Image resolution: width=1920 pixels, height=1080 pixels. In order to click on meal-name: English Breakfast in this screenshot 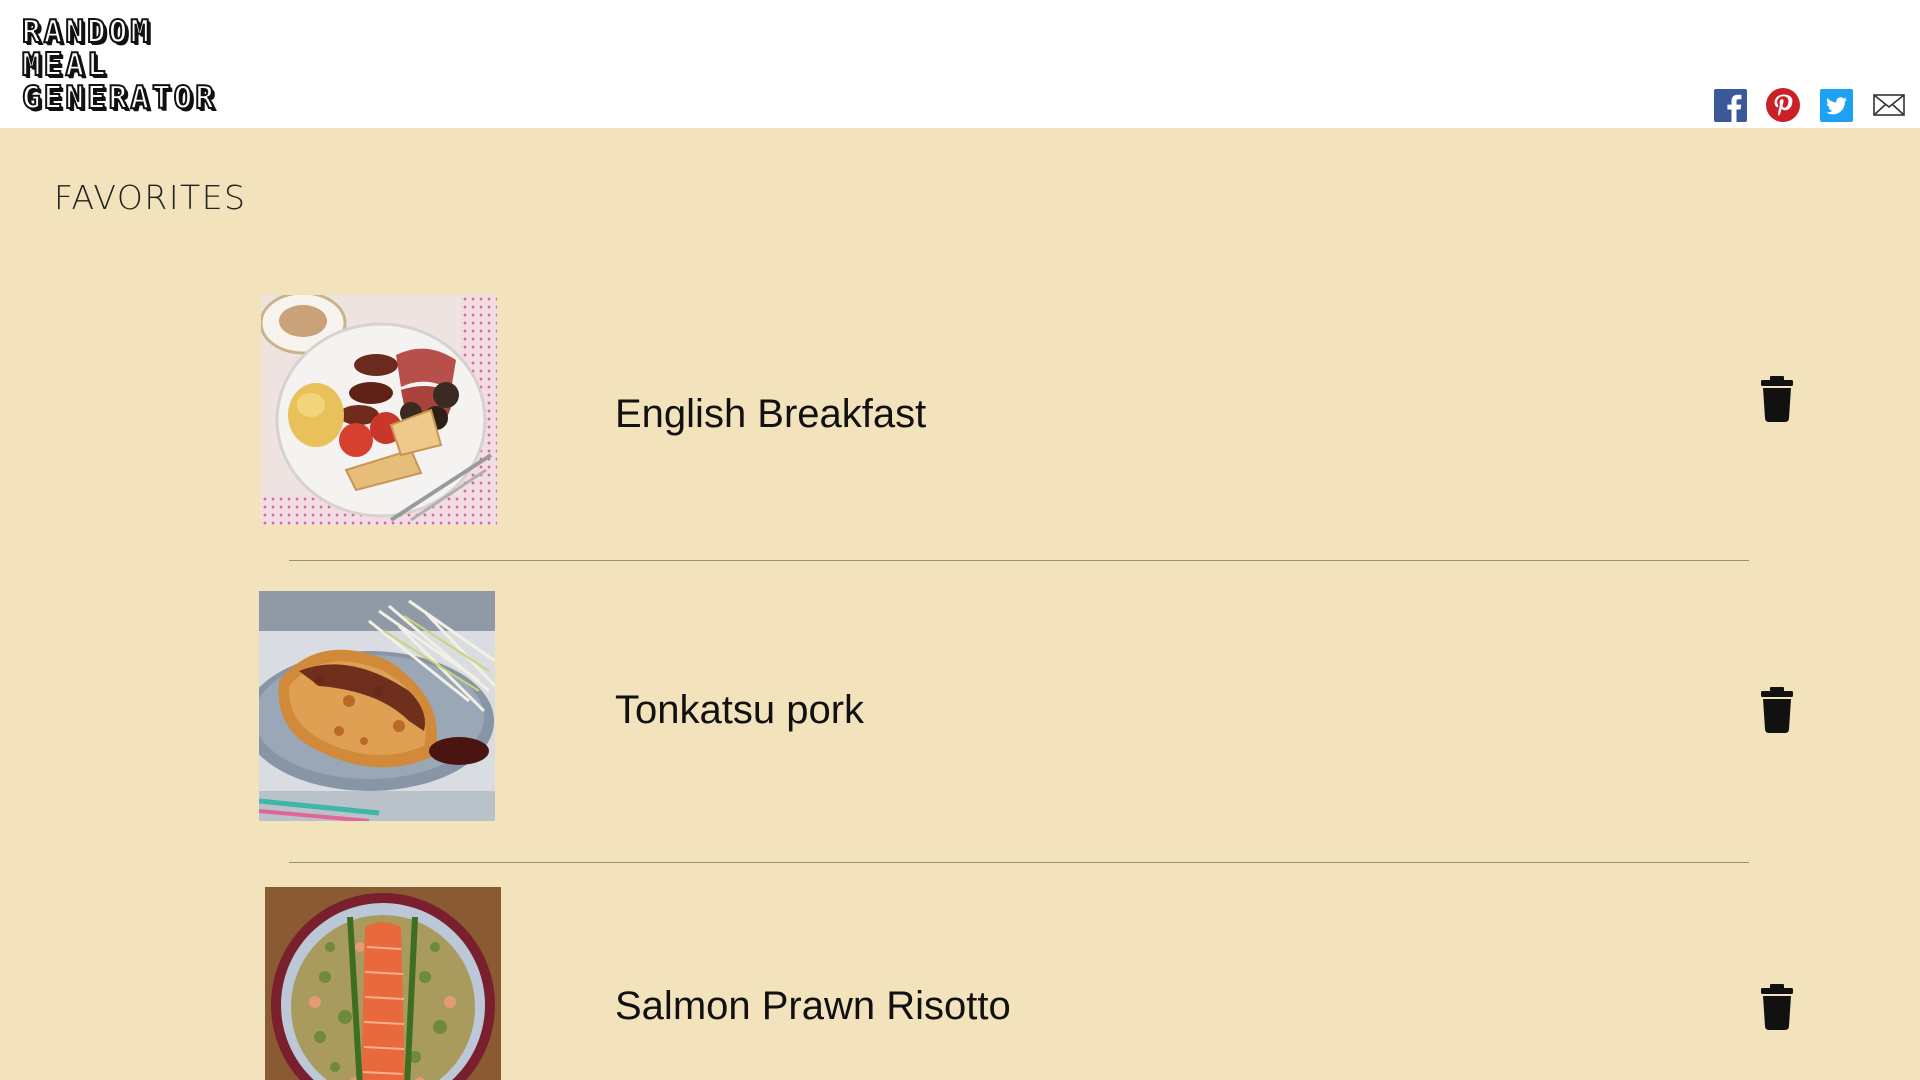, I will do `click(770, 414)`.